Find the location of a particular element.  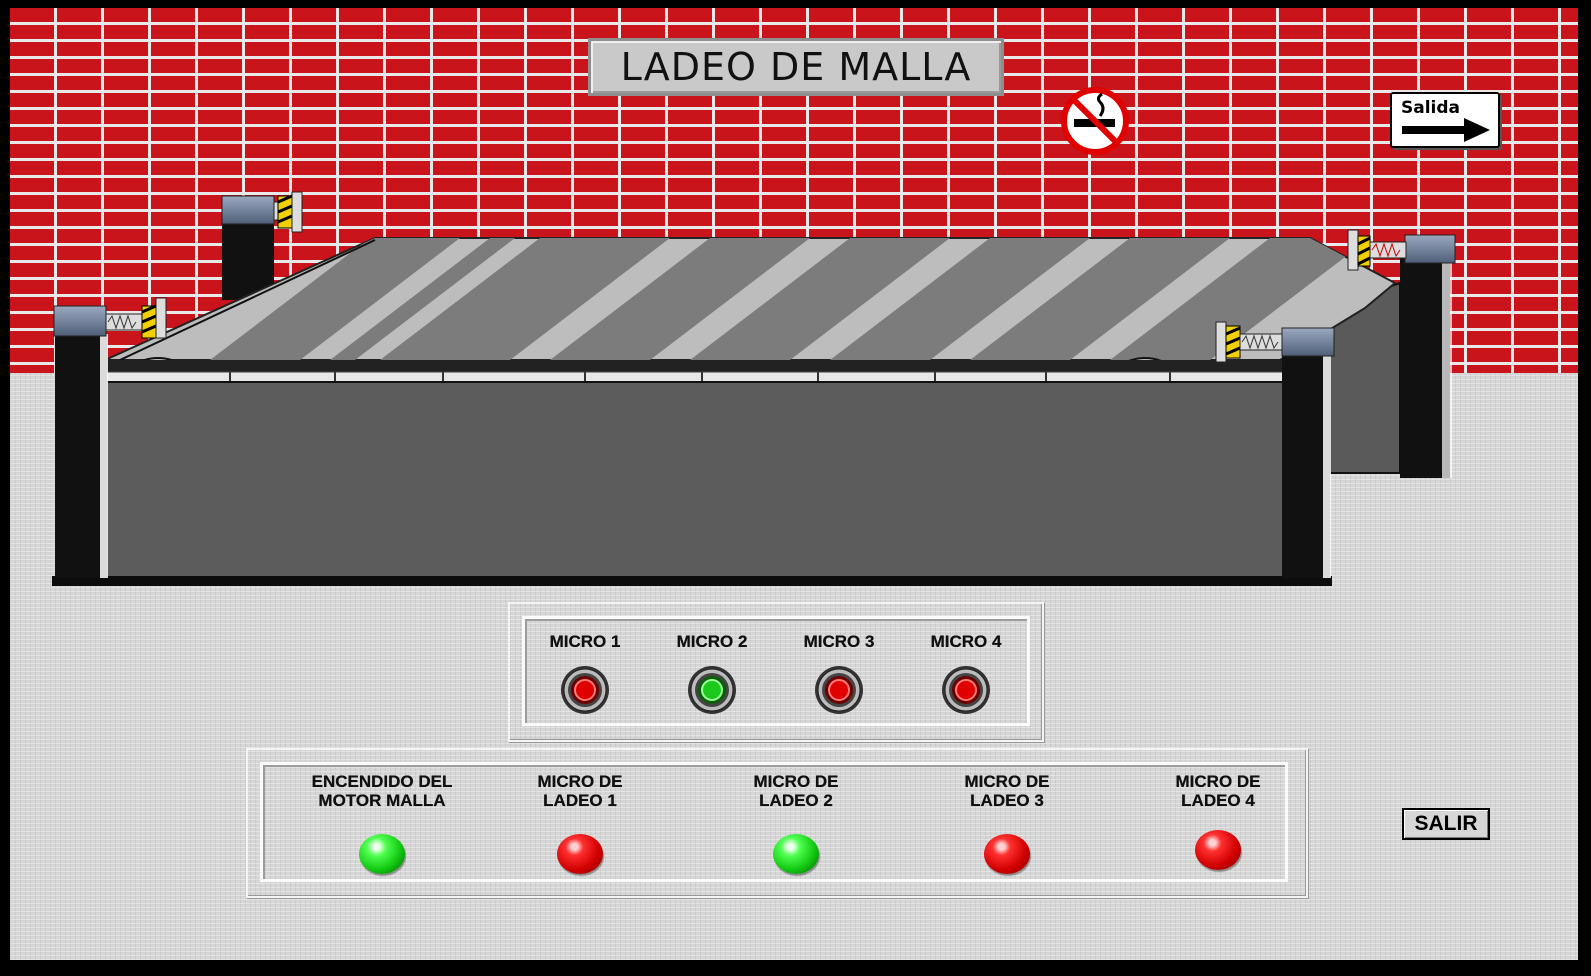

status-label-2: MICRO DE LADEO 1 is located at coordinates (580, 791).